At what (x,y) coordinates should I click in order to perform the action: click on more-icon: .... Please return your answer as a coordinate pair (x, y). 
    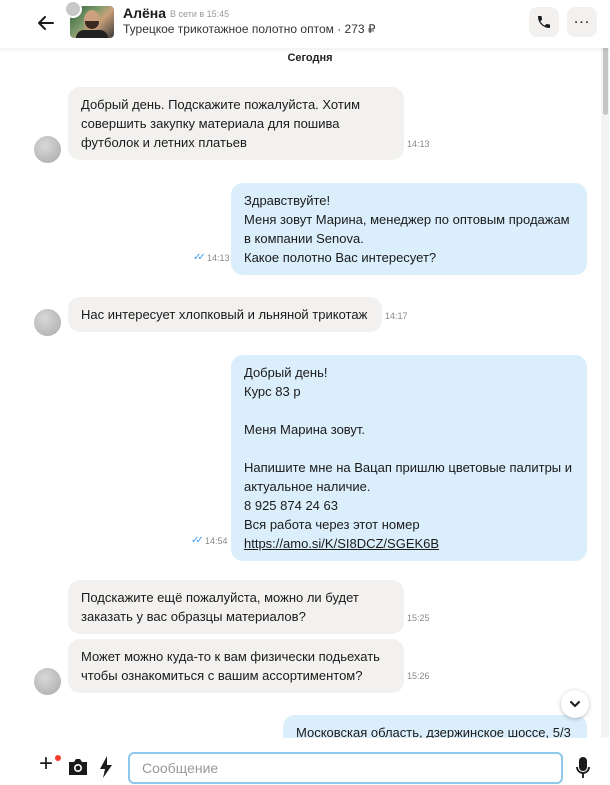
    Looking at the image, I should click on (582, 18).